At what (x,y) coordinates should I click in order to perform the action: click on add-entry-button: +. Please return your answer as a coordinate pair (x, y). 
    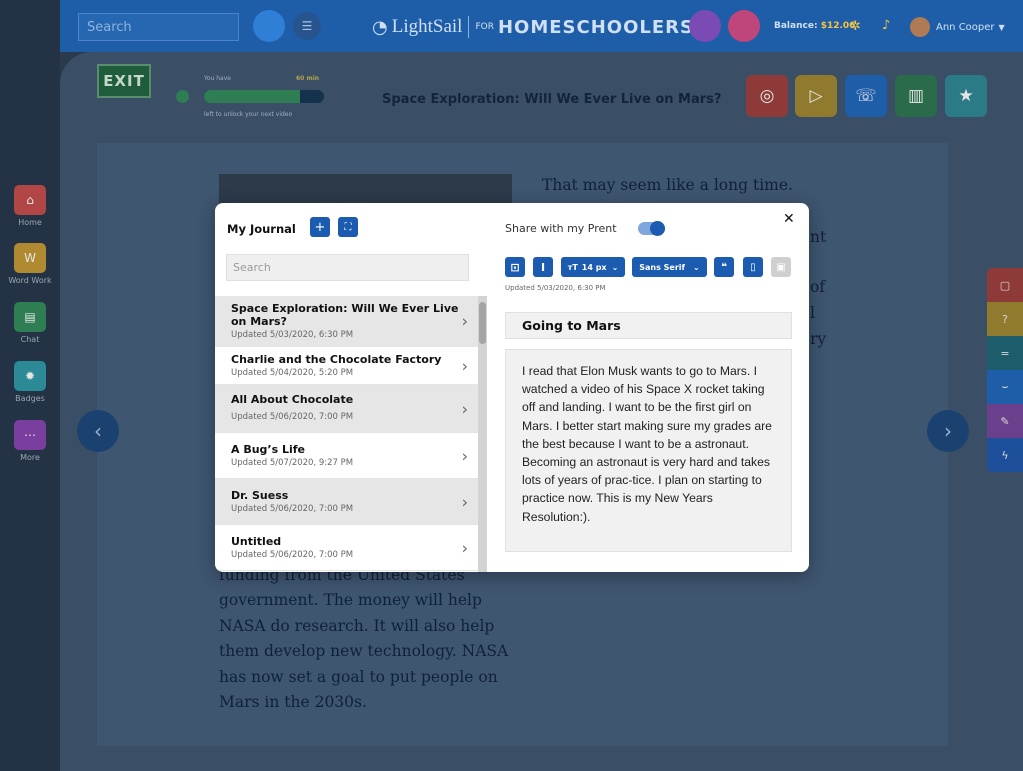
    Looking at the image, I should click on (320, 227).